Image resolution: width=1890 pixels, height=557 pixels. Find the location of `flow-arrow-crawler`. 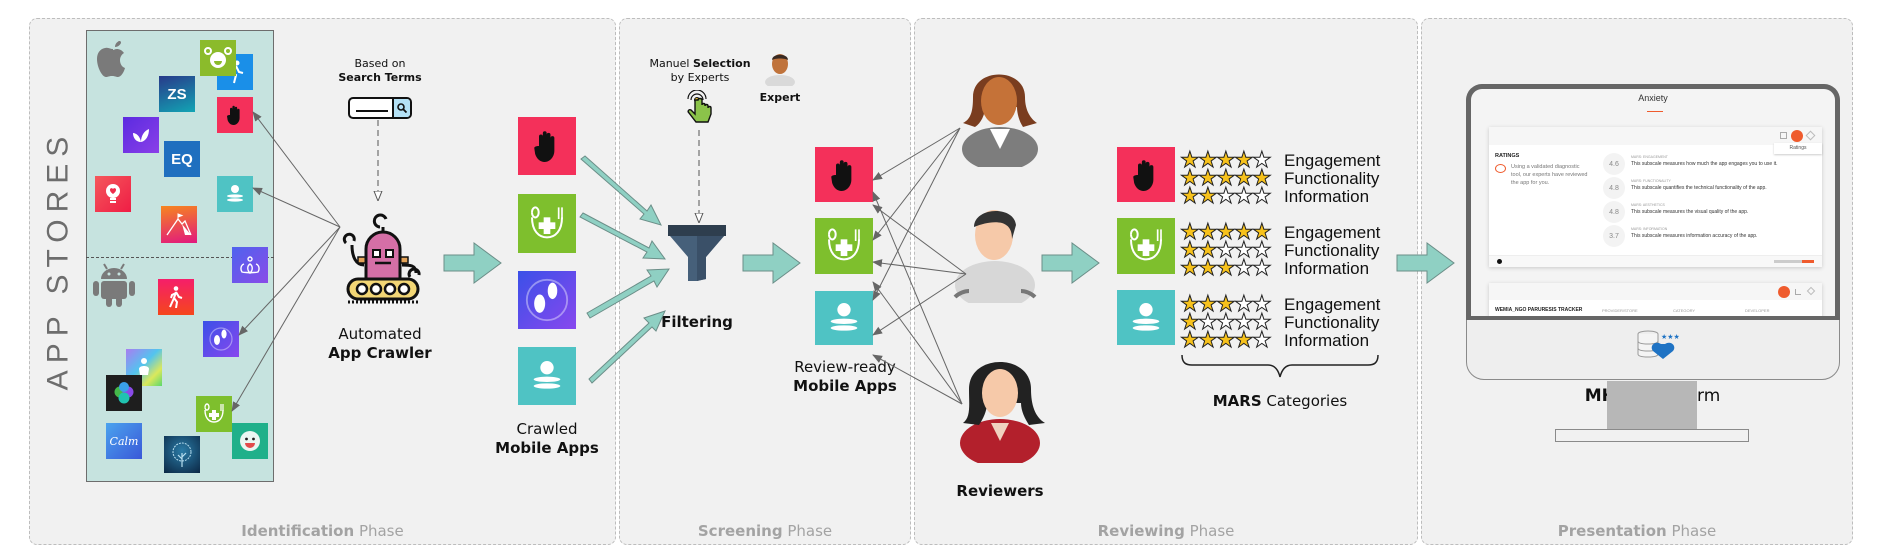

flow-arrow-crawler is located at coordinates (472, 263).